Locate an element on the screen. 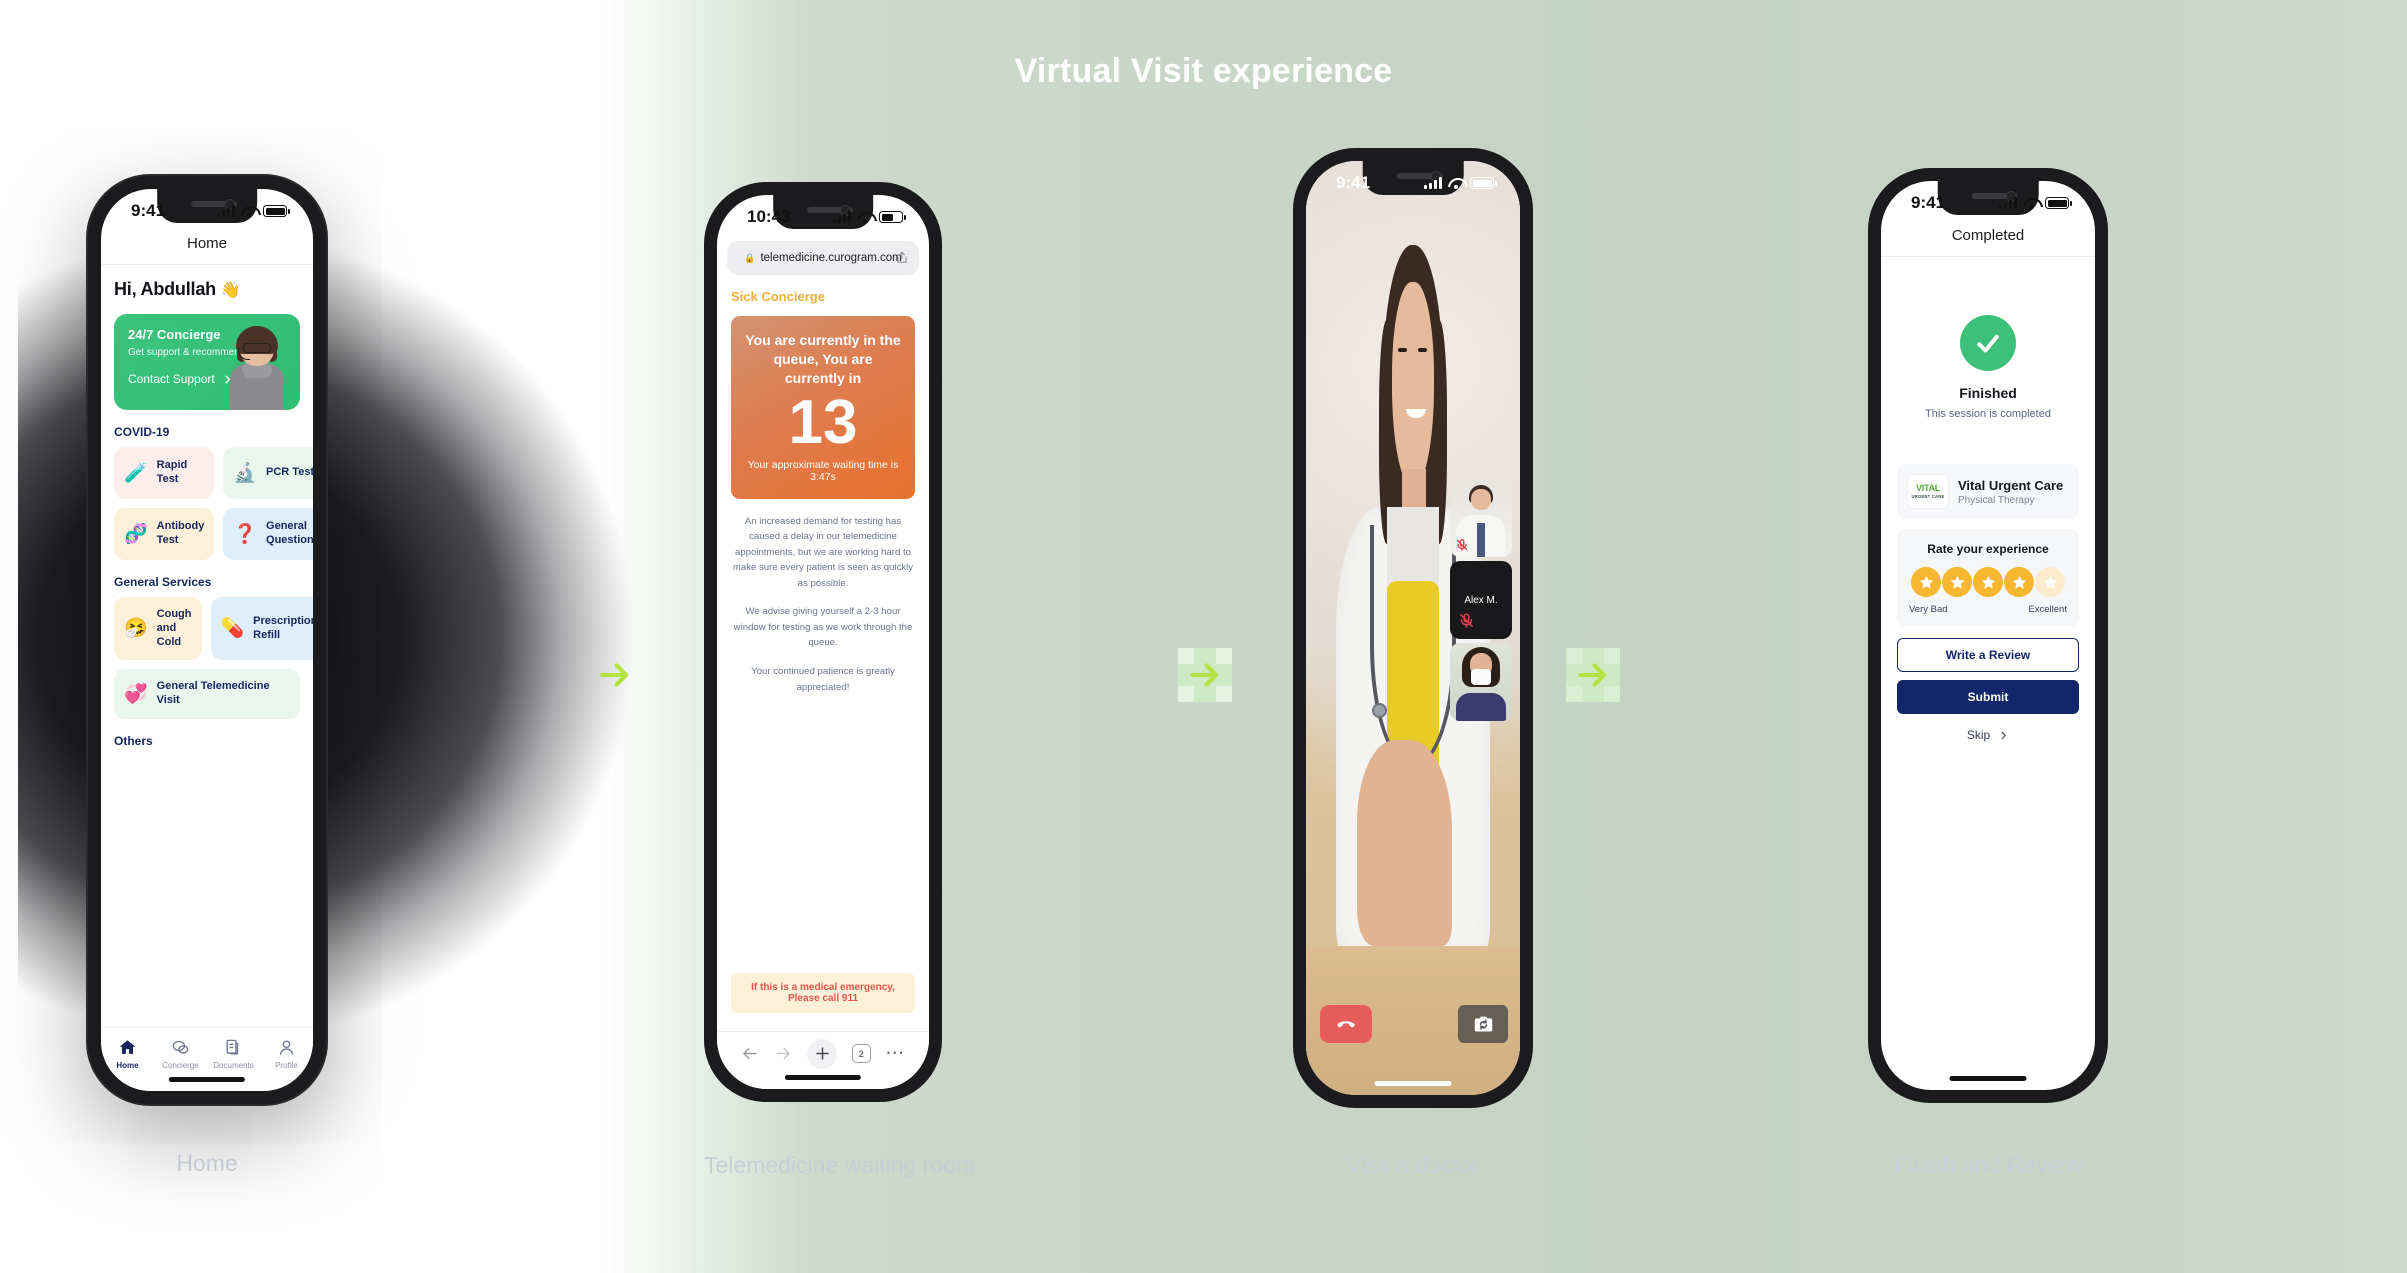  section-heading-covid: COVID-19 is located at coordinates (142, 432).